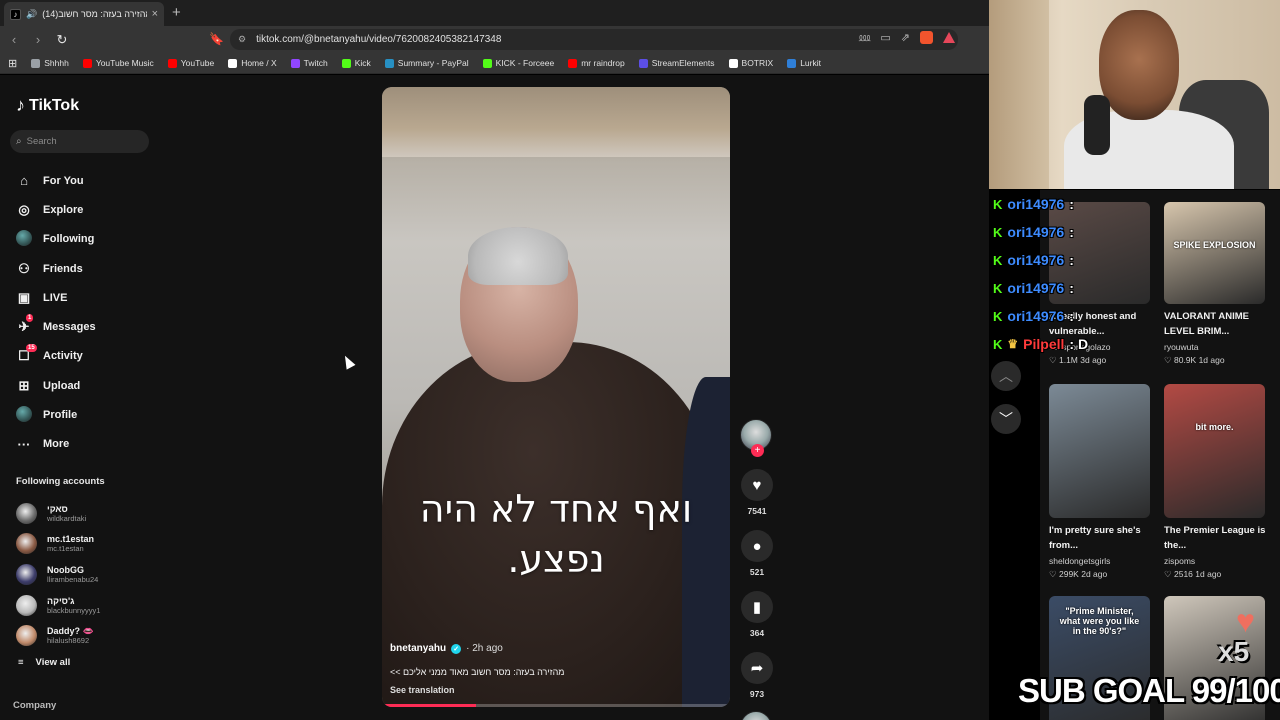 This screenshot has height=720, width=1280. Describe the element at coordinates (926, 37) in the screenshot. I see `brave-shields-icon` at that location.